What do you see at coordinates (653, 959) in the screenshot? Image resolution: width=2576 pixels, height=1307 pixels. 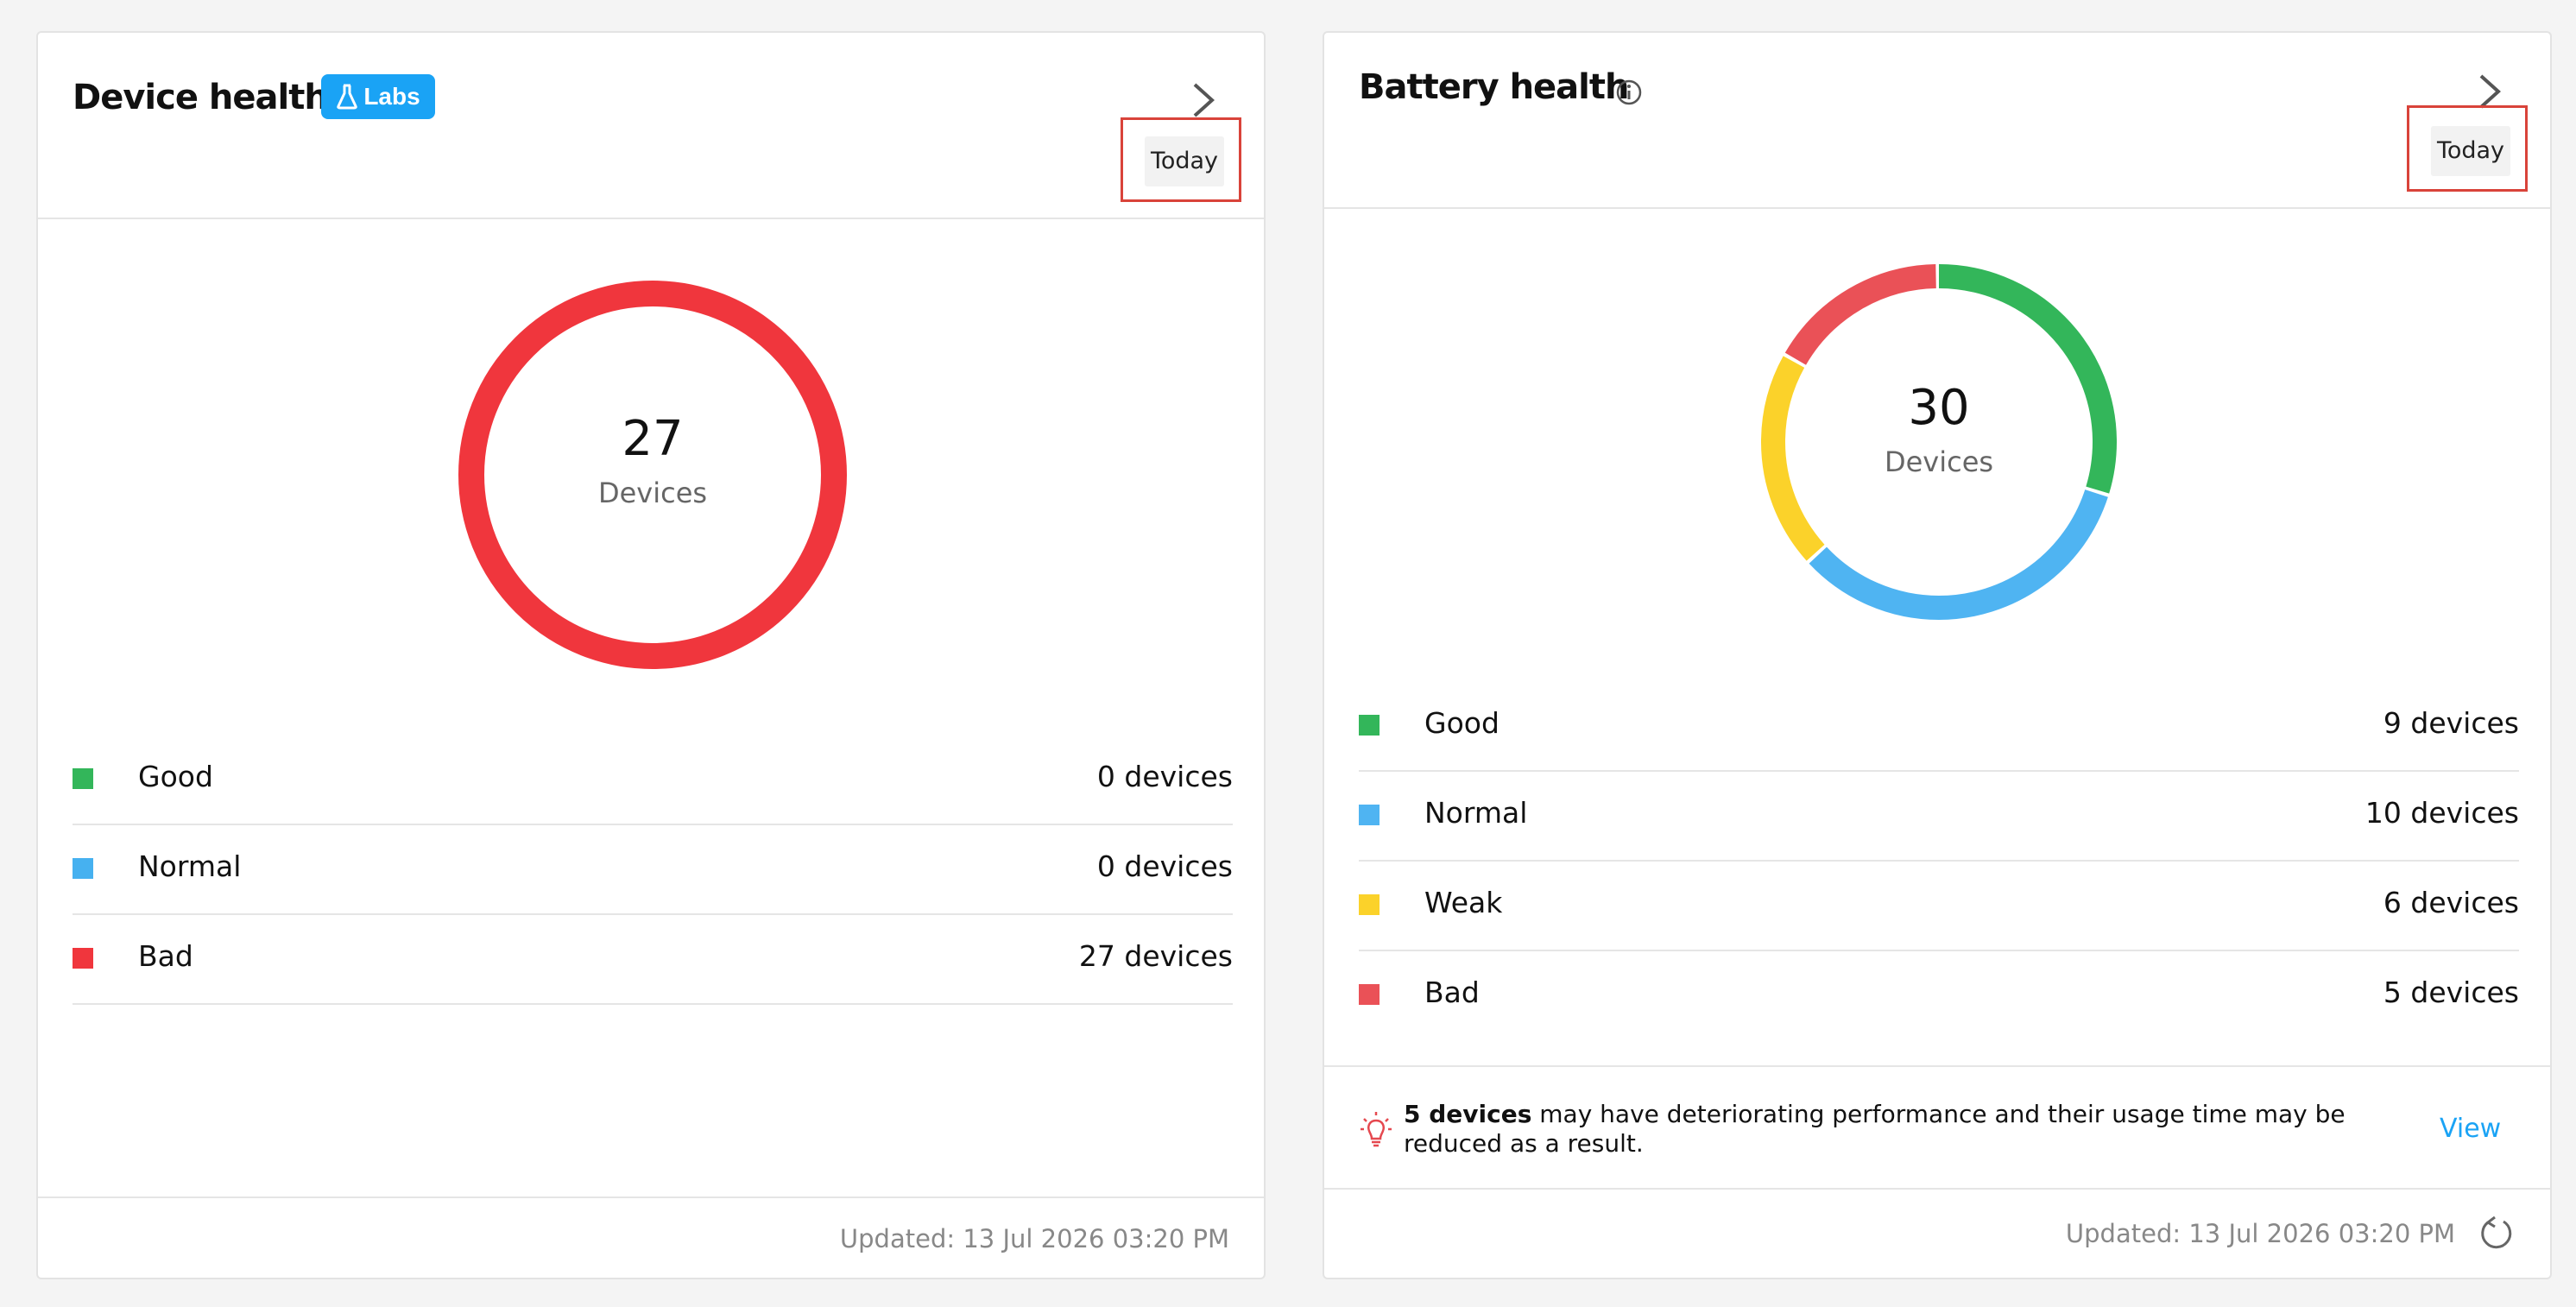 I see `legend-row-bad: Bad 27 devices` at bounding box center [653, 959].